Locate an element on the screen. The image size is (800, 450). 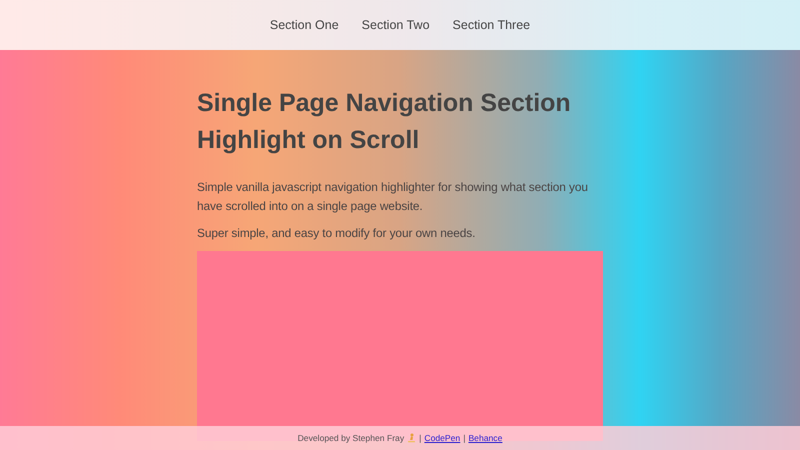
footer-link: CodePen is located at coordinates (442, 438).